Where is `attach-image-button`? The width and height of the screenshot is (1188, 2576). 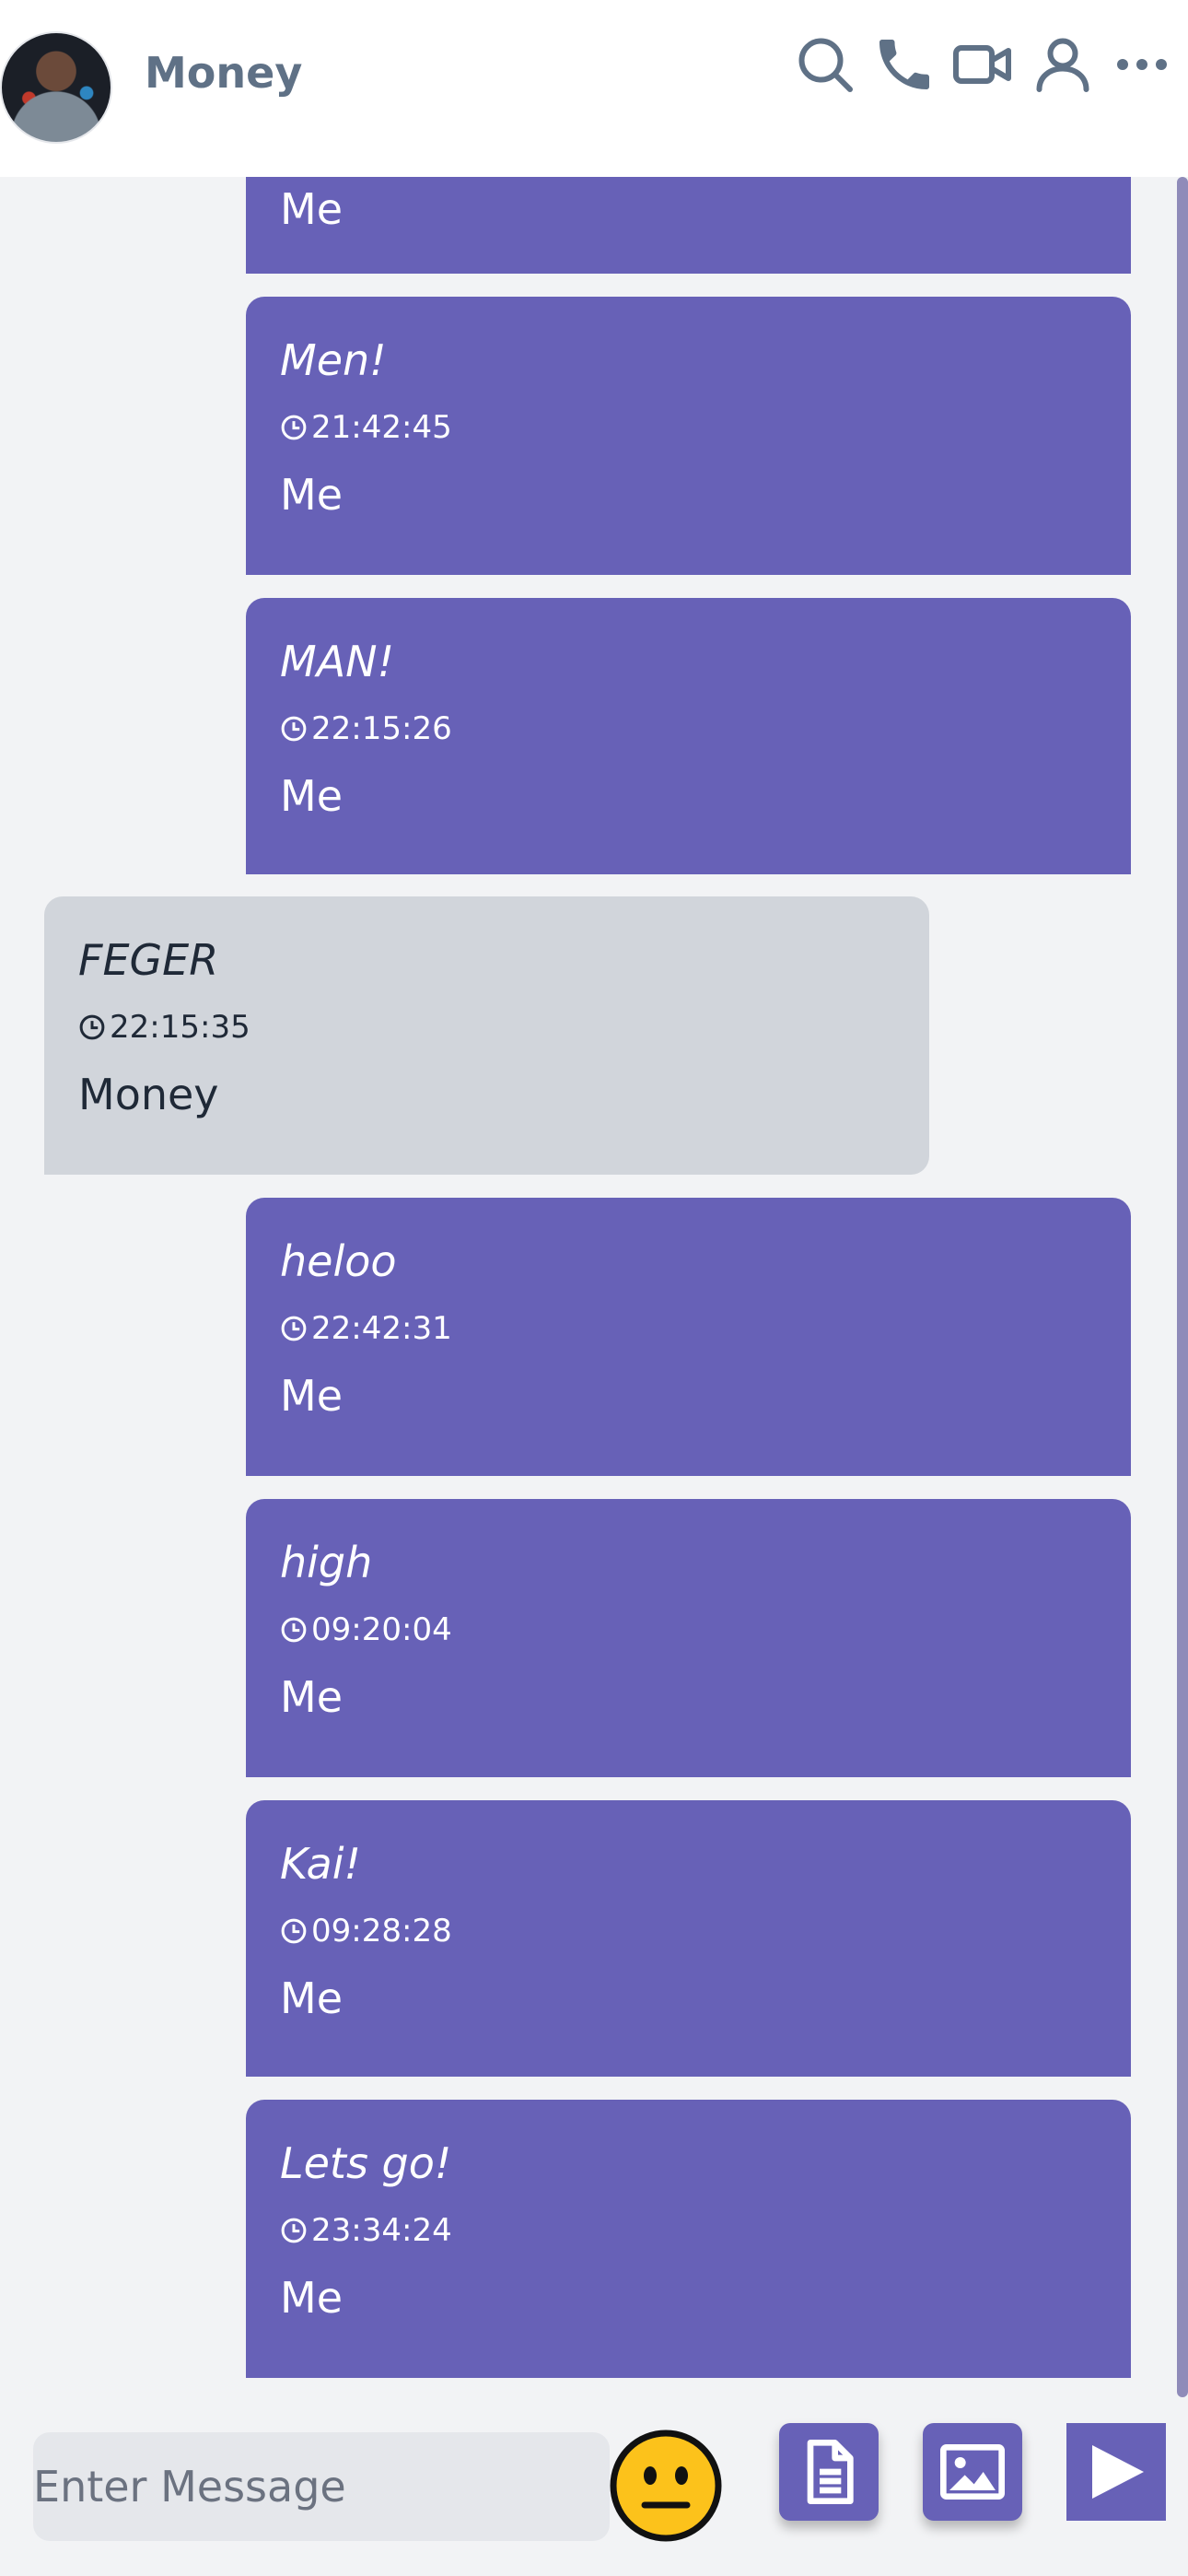
attach-image-button is located at coordinates (973, 2472).